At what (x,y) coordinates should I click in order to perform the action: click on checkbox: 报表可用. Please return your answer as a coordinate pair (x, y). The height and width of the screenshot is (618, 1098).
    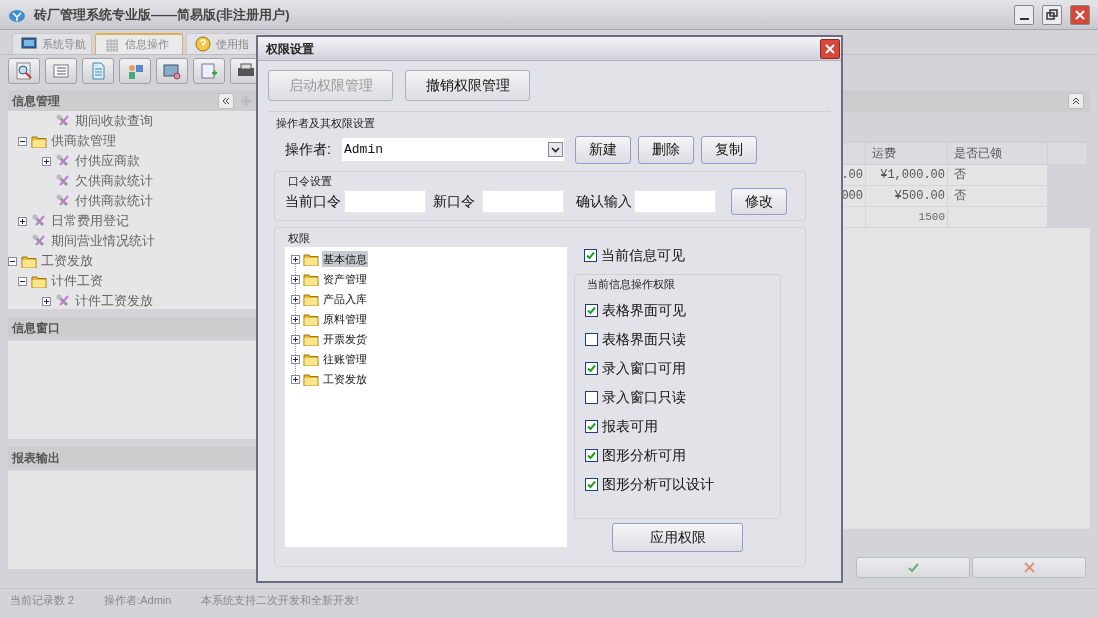
    Looking at the image, I should click on (682, 426).